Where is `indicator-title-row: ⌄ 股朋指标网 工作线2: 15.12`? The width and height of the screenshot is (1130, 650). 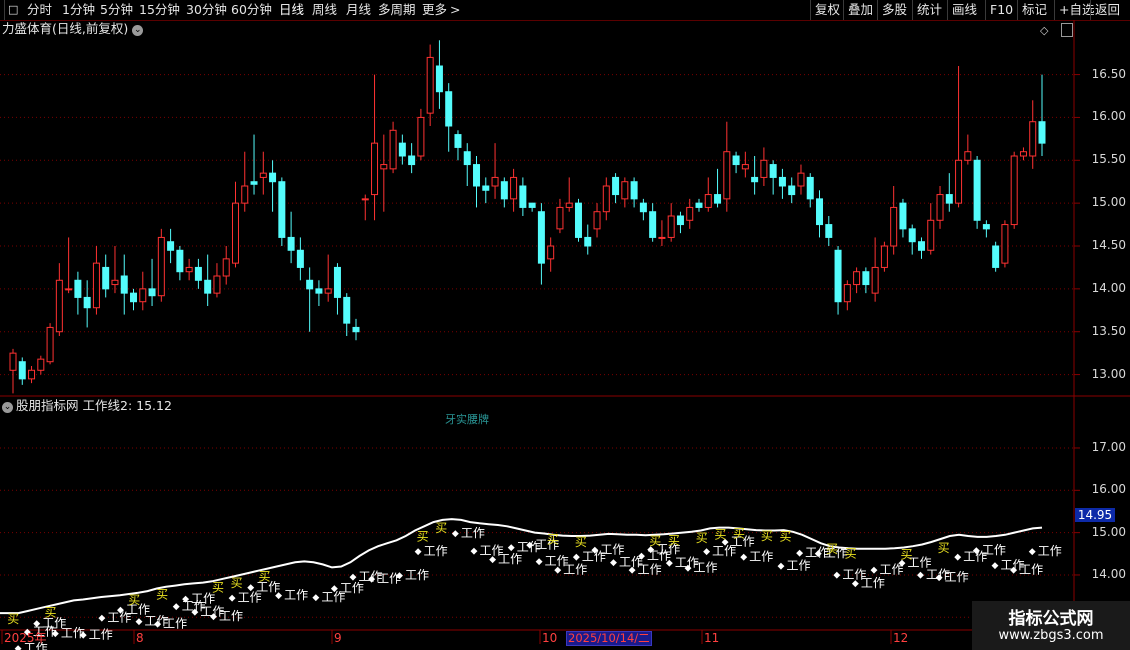
indicator-title-row: ⌄ 股朋指标网 工作线2: 15.12 is located at coordinates (87, 406).